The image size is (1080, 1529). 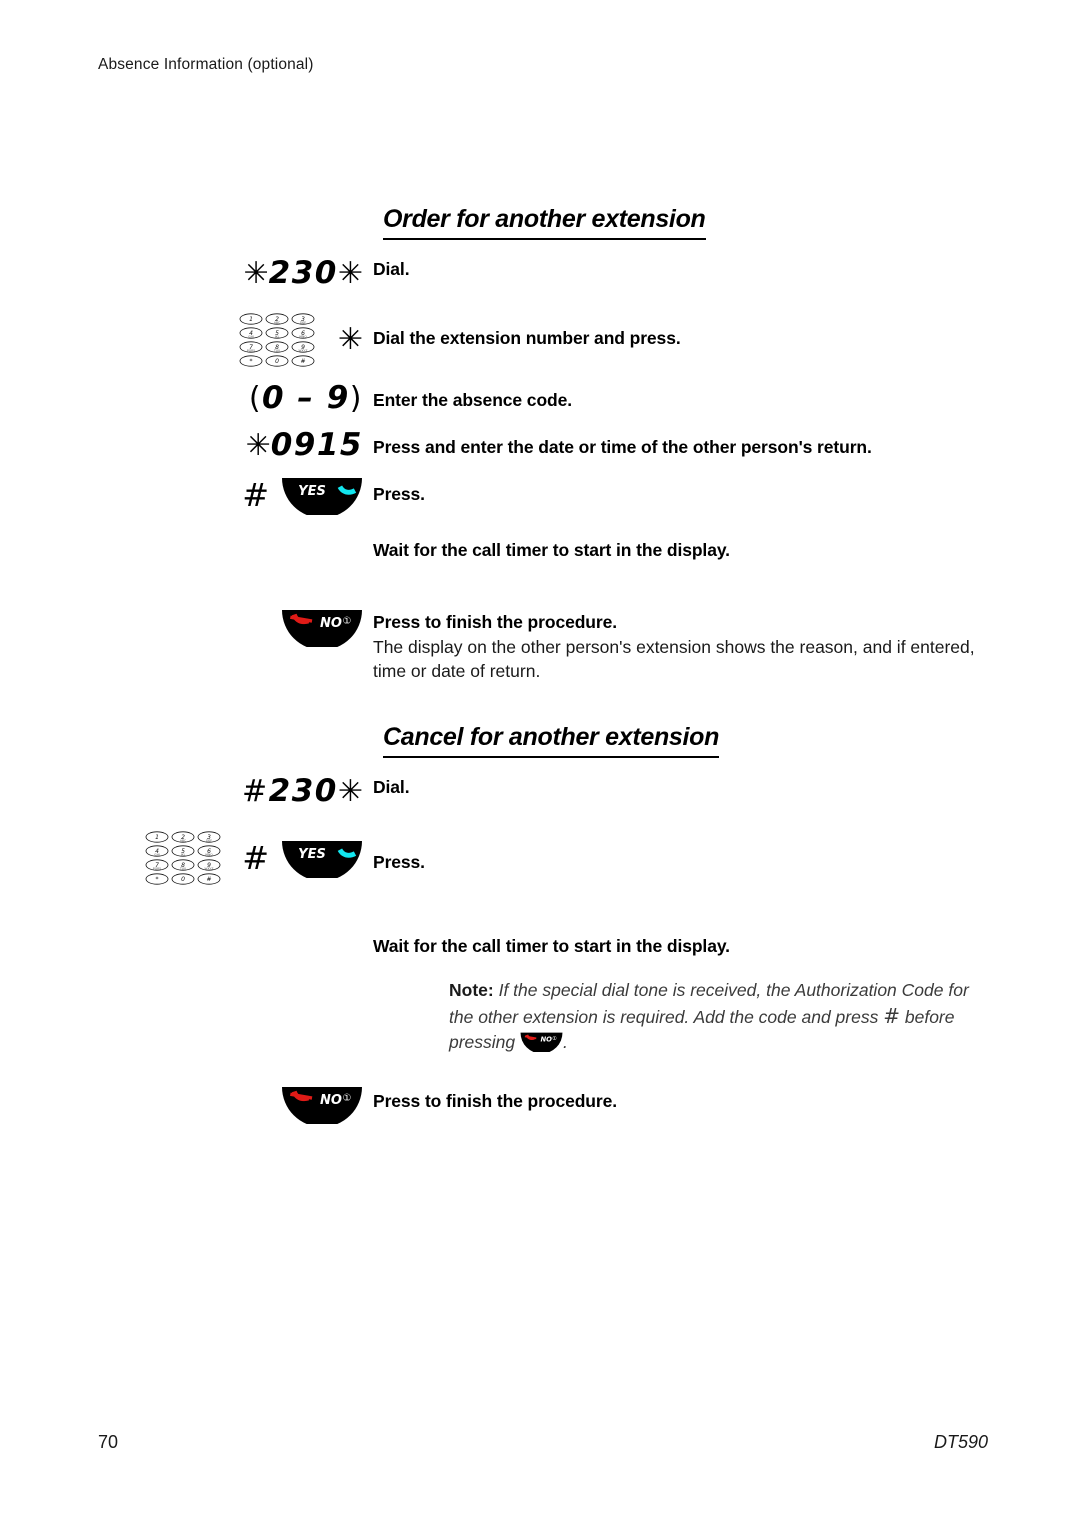 I want to click on step-description: Press., so click(x=680, y=852).